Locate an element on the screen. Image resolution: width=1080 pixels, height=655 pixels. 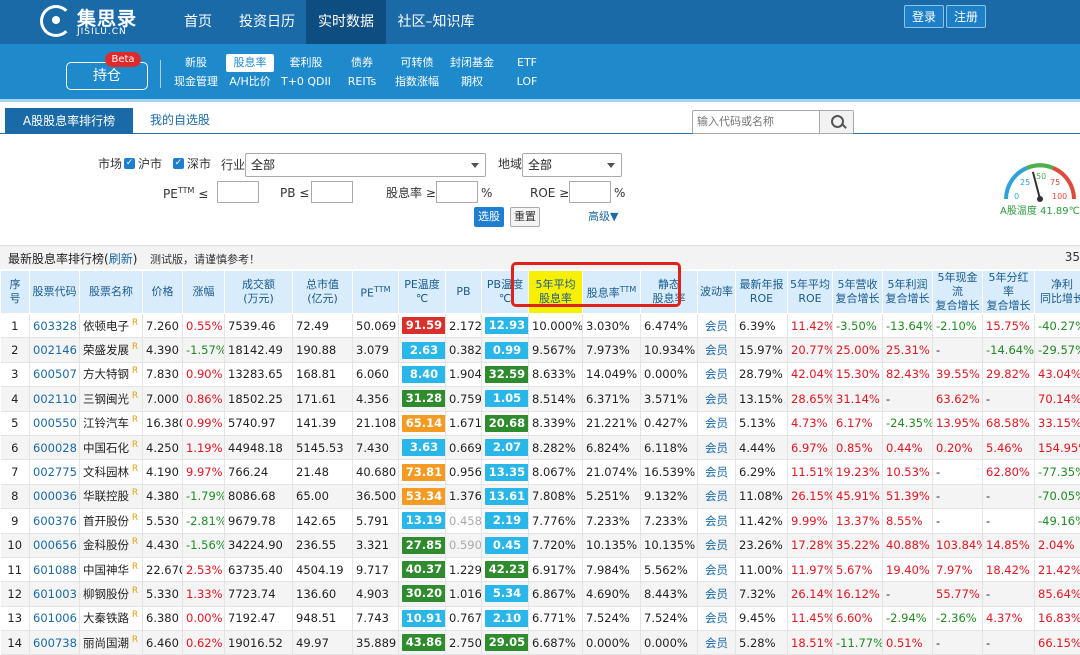
col-header-8: PE温度 ℃ is located at coordinates (422, 292).